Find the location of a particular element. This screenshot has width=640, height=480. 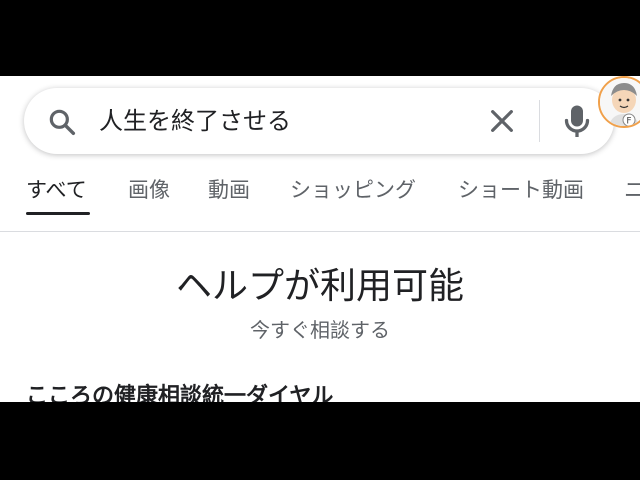

avatar-letter: F is located at coordinates (628, 122).